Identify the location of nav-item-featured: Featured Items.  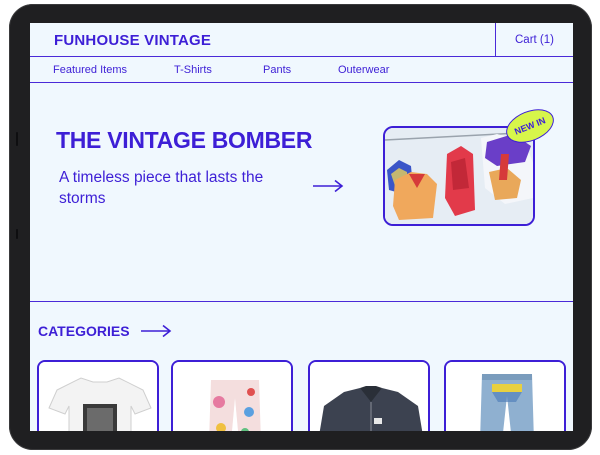
(90, 70).